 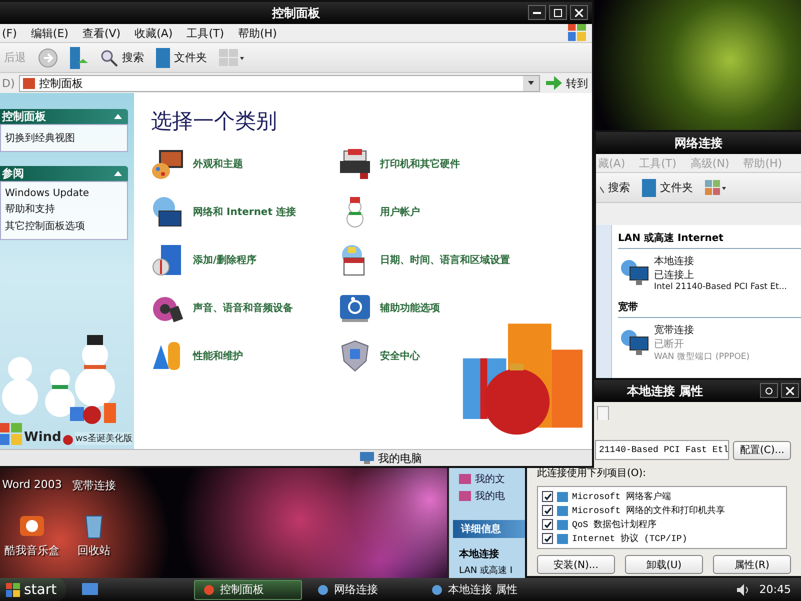 What do you see at coordinates (64, 226) in the screenshot?
I see `panel-link: 其它控制面板选项` at bounding box center [64, 226].